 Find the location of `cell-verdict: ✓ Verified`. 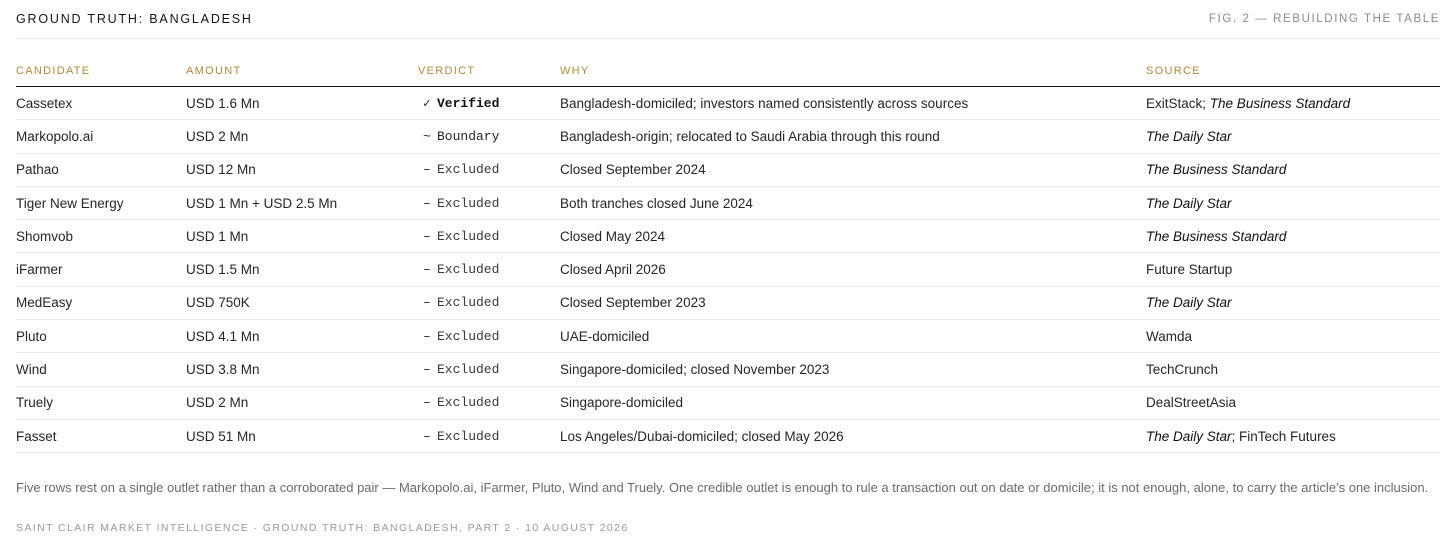

cell-verdict: ✓ Verified is located at coordinates (489, 103).